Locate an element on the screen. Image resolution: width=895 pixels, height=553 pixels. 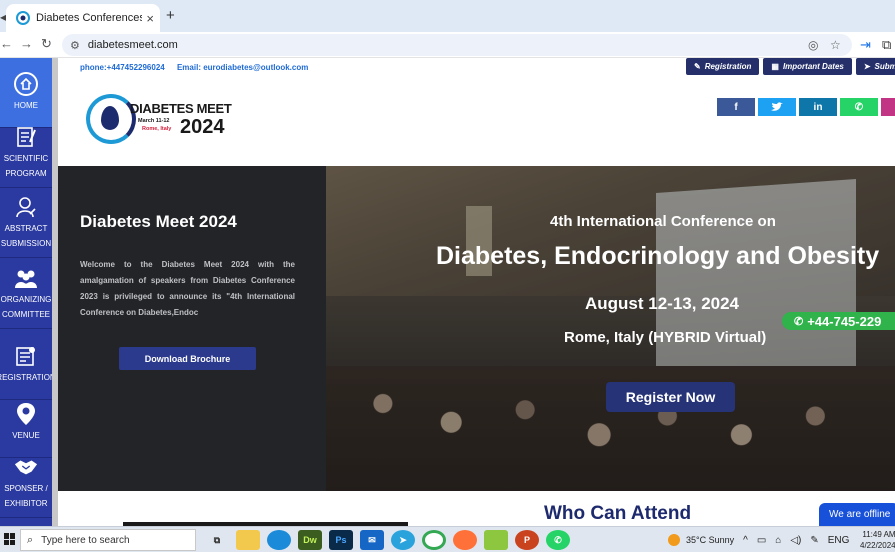
clock-date: 4/22/2024 is located at coordinates (877, 545).